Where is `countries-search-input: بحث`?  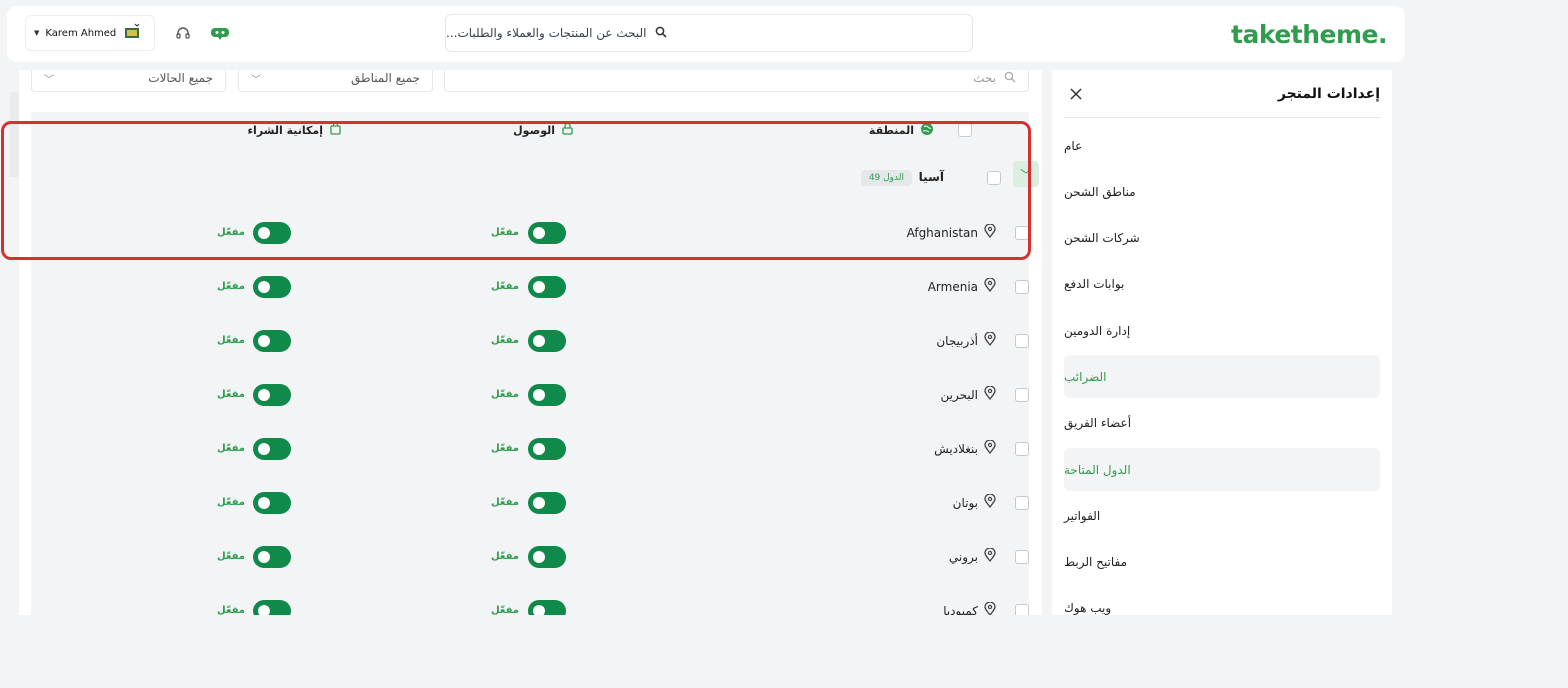
countries-search-input: بحث is located at coordinates (736, 81).